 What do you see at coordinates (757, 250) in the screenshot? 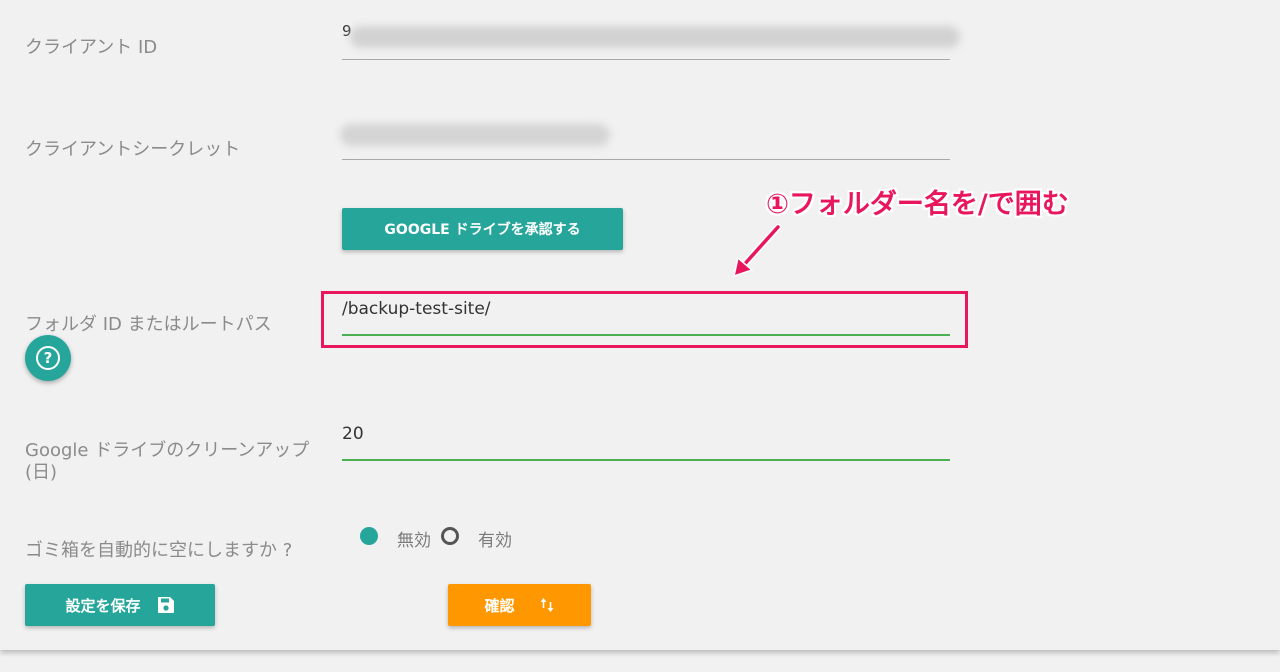
I see `annotation-arrow` at bounding box center [757, 250].